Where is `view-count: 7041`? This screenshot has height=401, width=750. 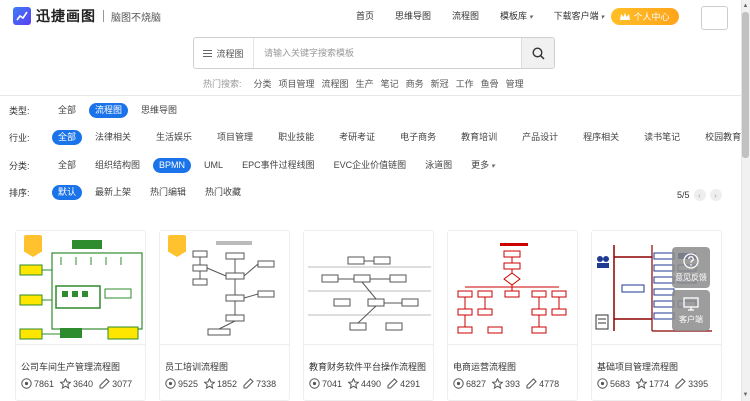 view-count: 7041 is located at coordinates (325, 383).